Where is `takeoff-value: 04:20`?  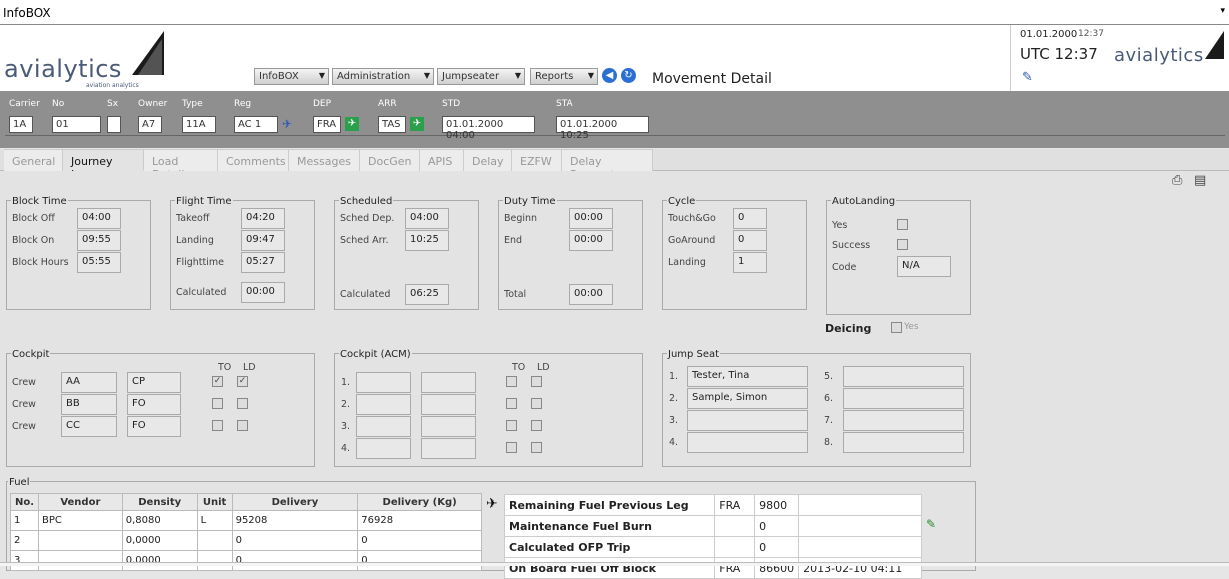 takeoff-value: 04:20 is located at coordinates (263, 218).